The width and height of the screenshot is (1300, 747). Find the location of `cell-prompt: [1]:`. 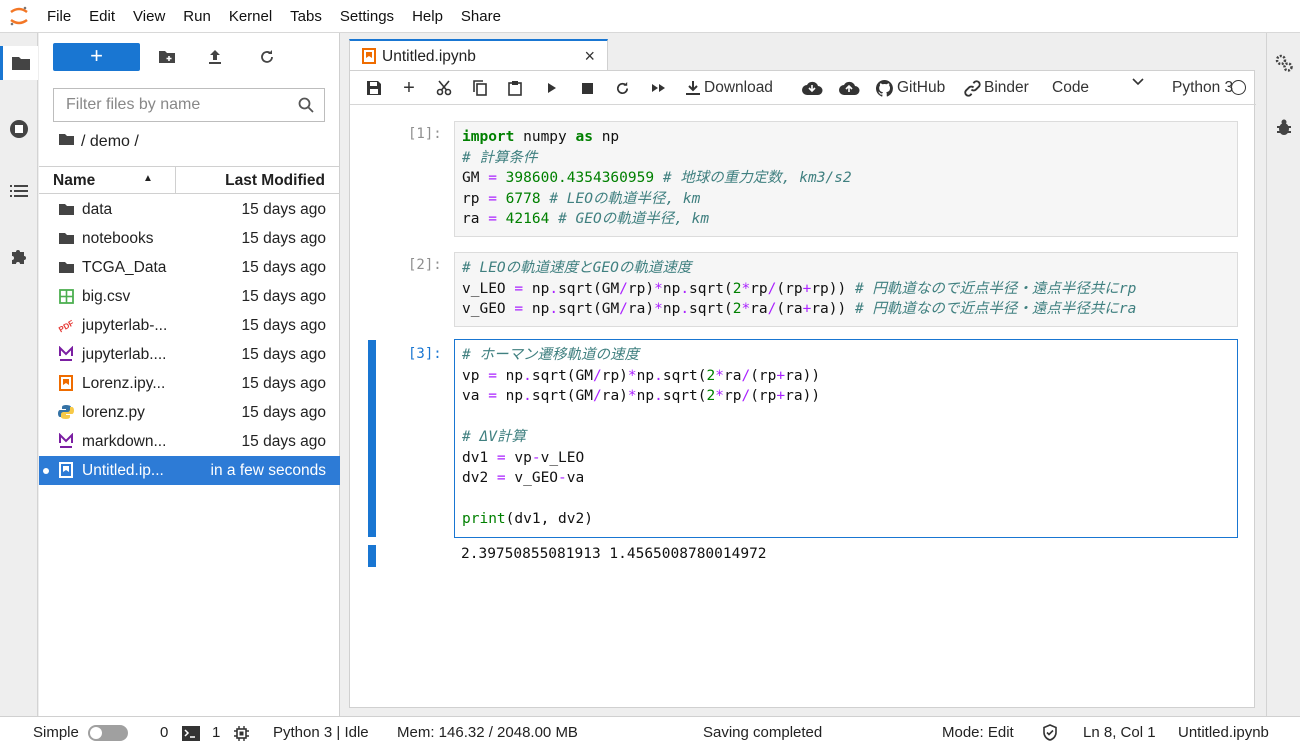

cell-prompt: [1]: is located at coordinates (425, 134).